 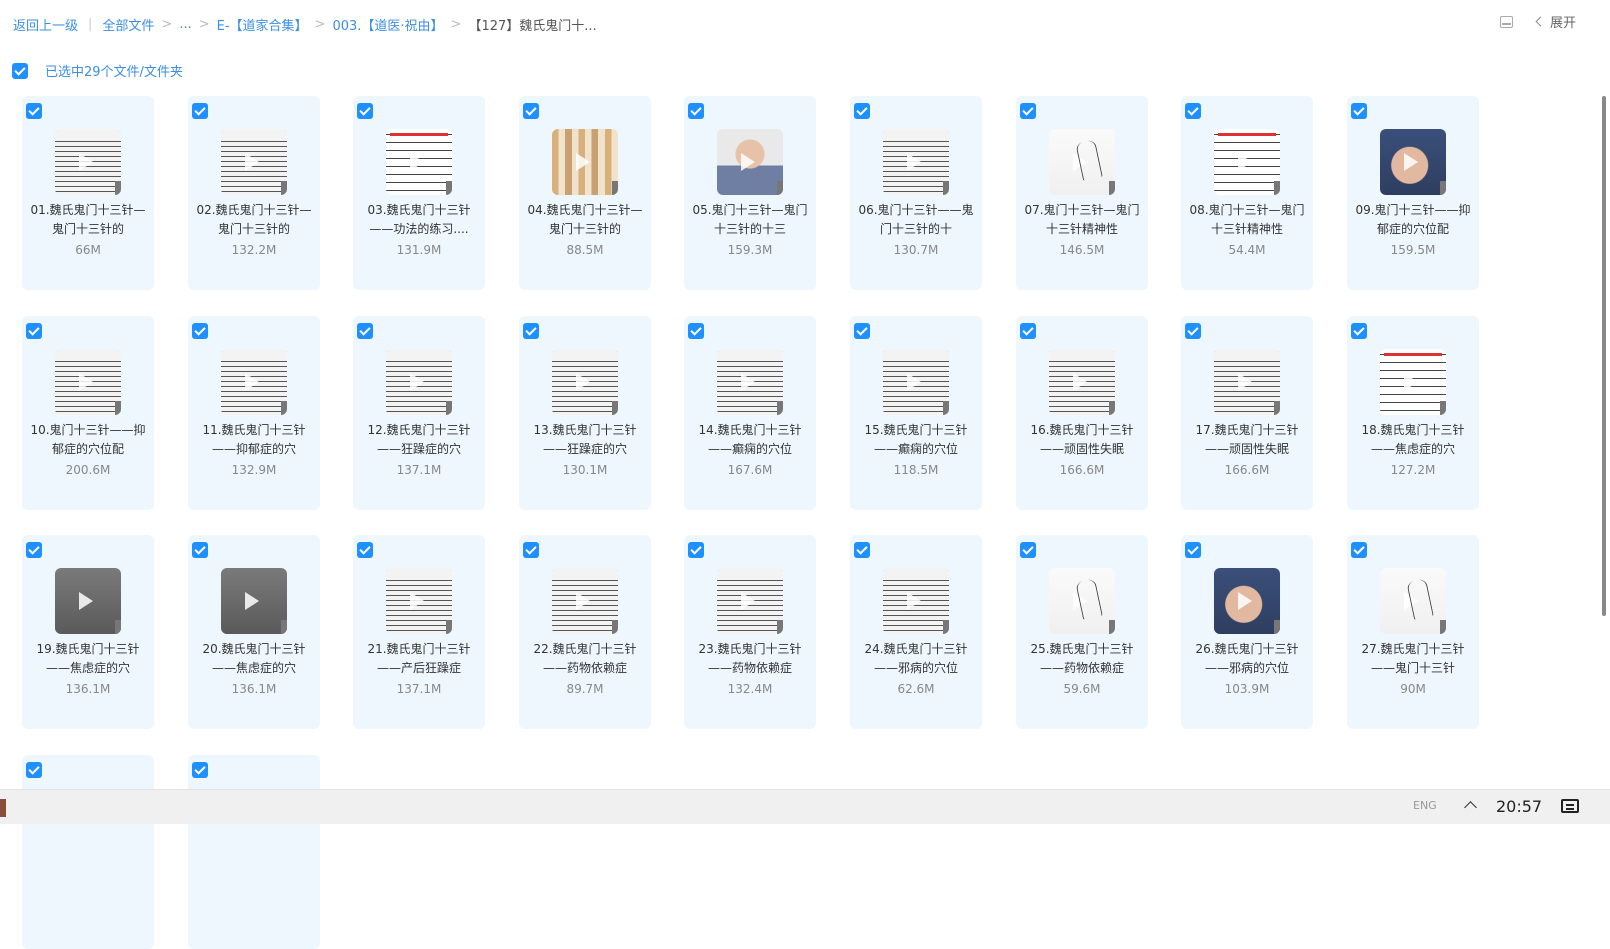 I want to click on file-card: 02.魏氏鬼门十三针—鬼门十三针的 132.2M, so click(x=254, y=193).